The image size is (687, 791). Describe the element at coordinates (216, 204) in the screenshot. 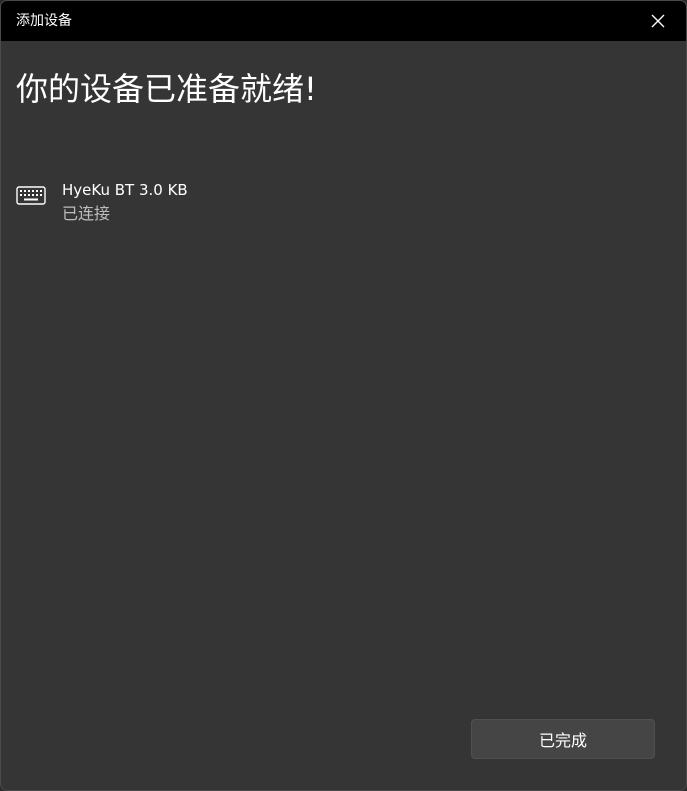

I see `device-item: HyeKu BT 3.0 KB 已连接` at that location.